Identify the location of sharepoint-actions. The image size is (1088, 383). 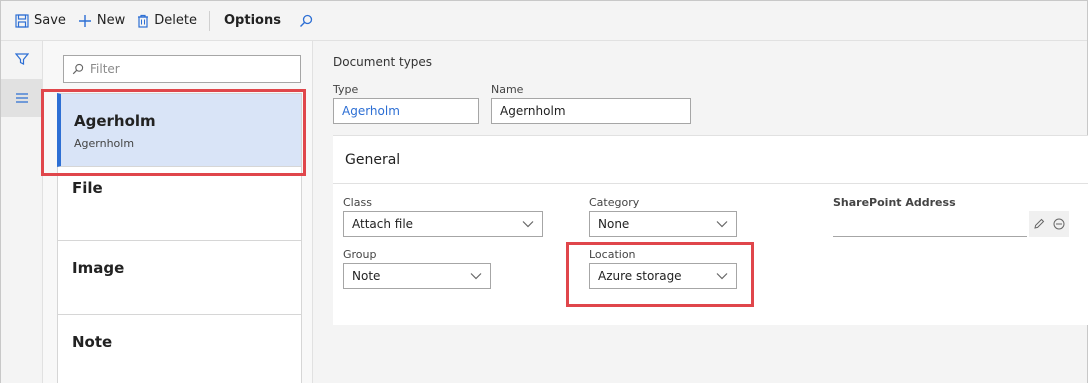
(1049, 224).